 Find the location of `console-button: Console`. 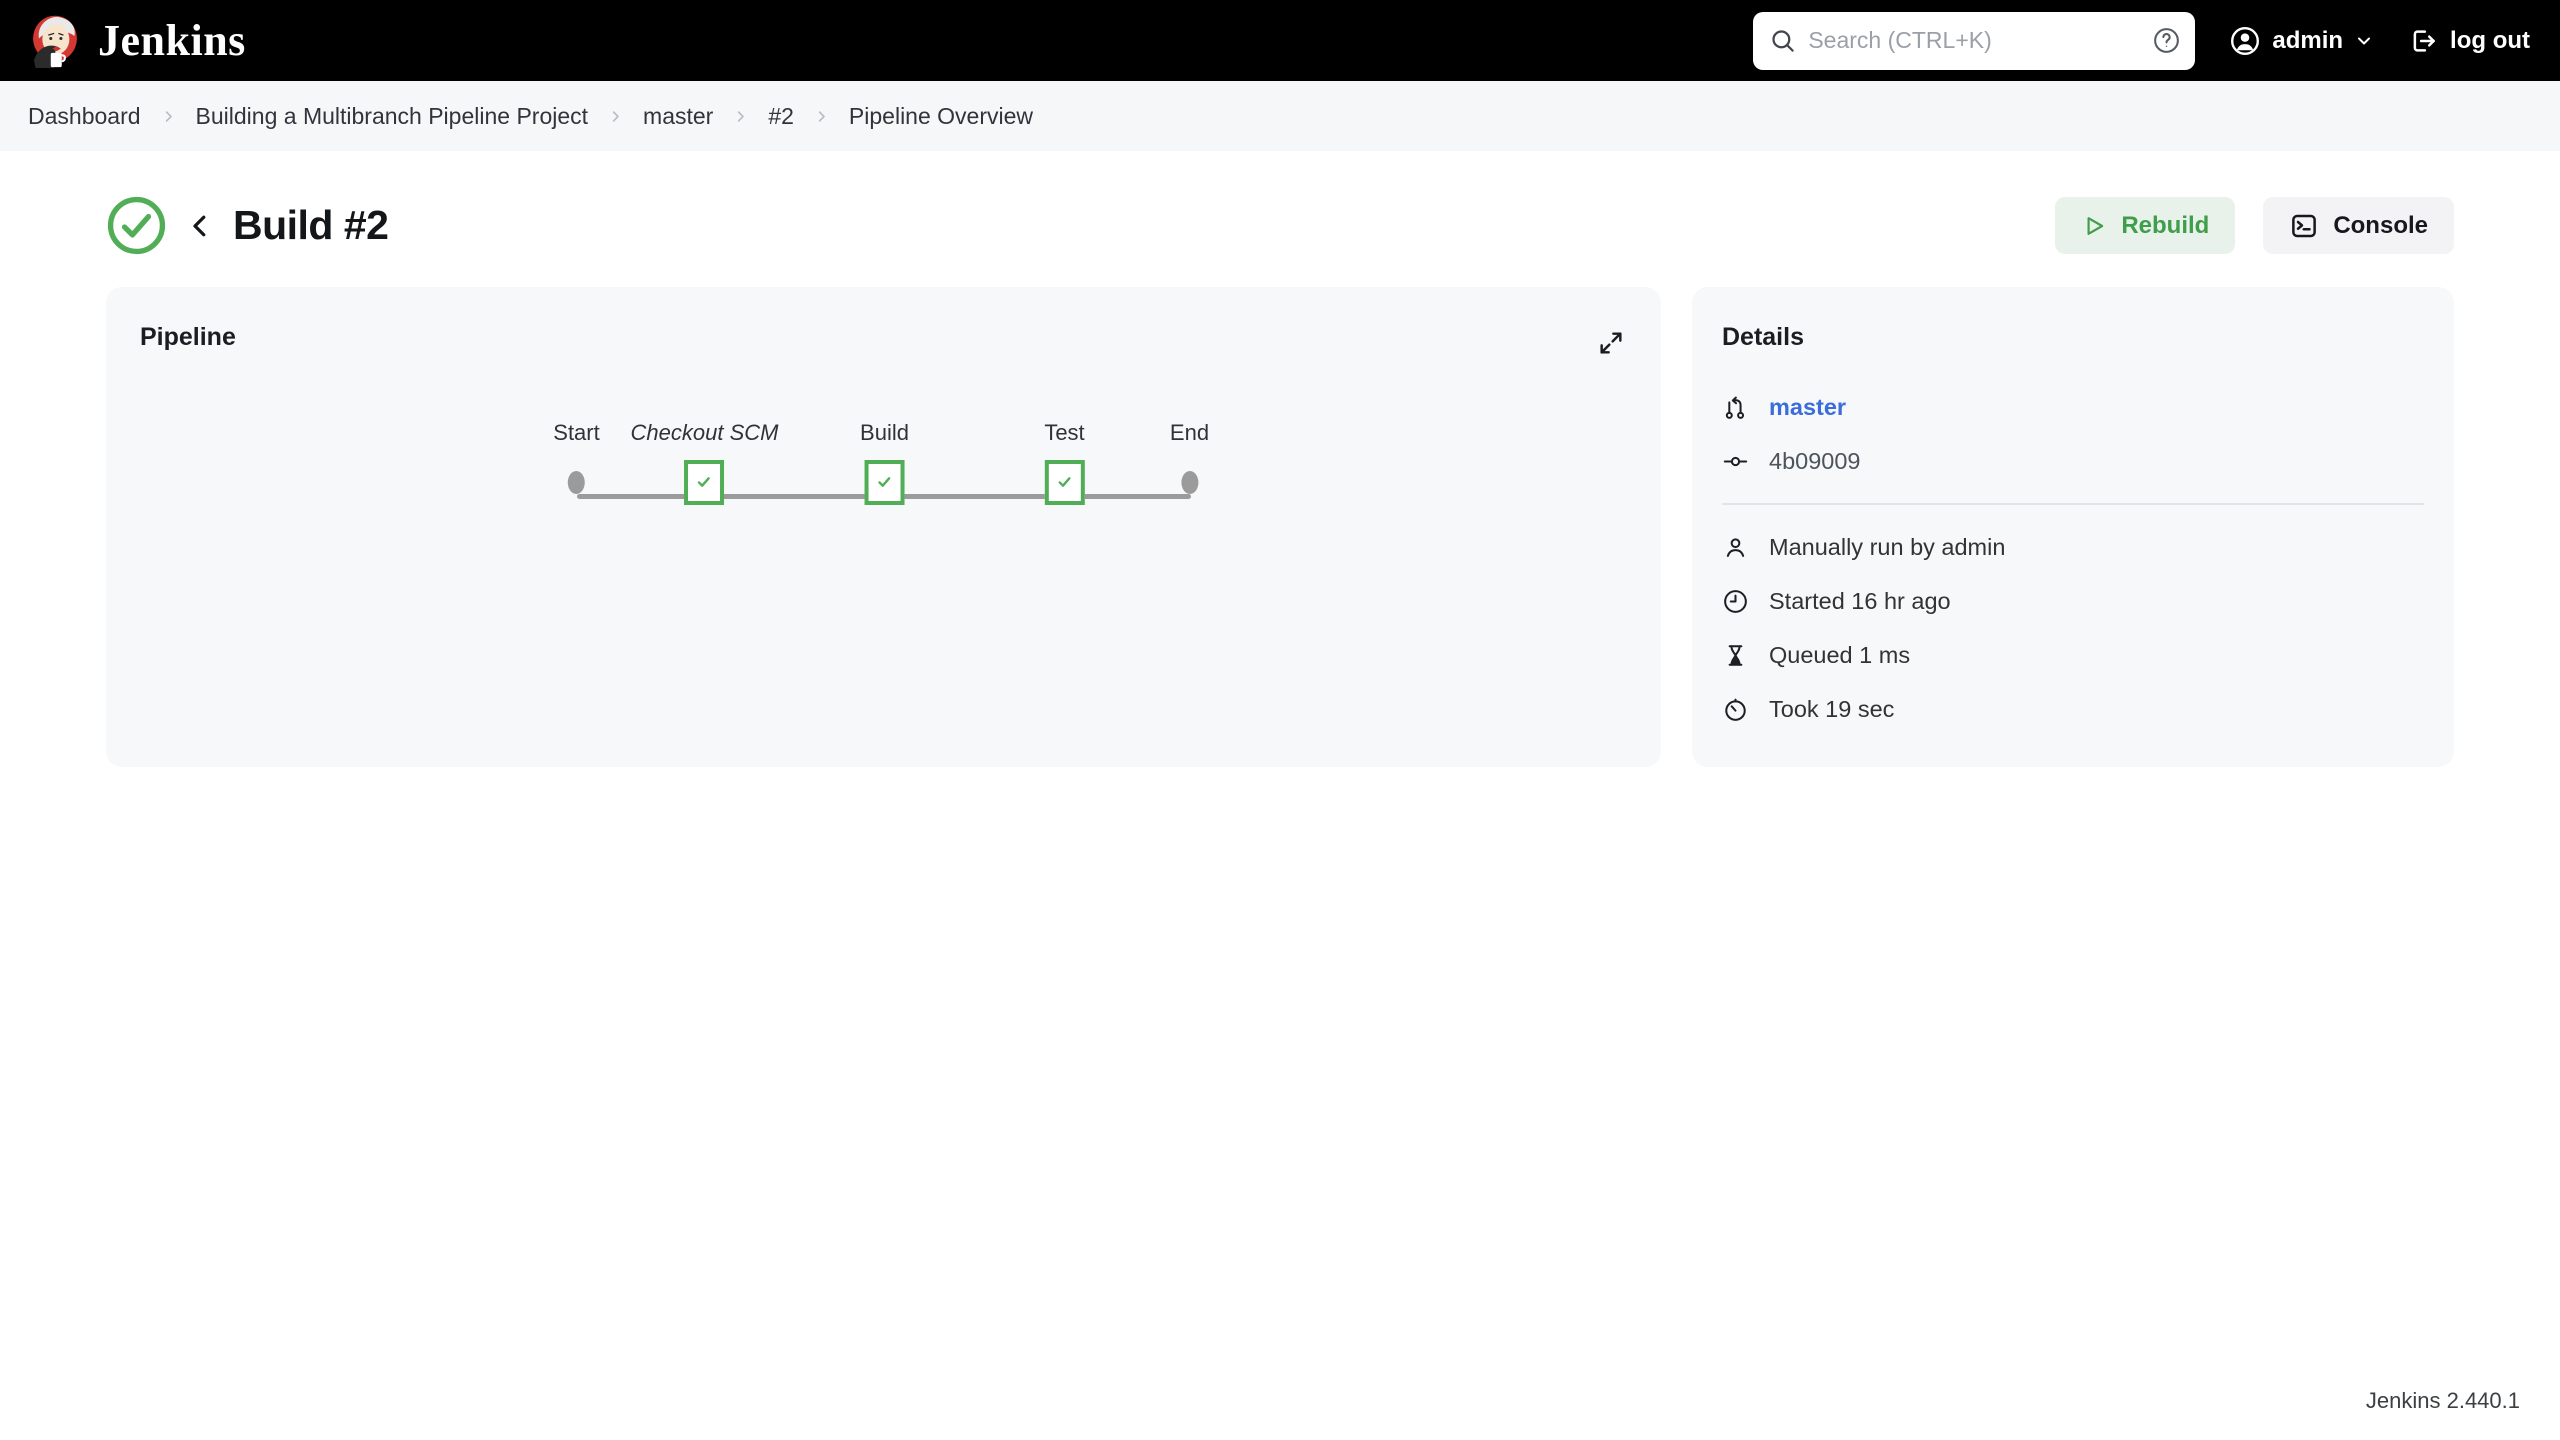

console-button: Console is located at coordinates (2358, 225).